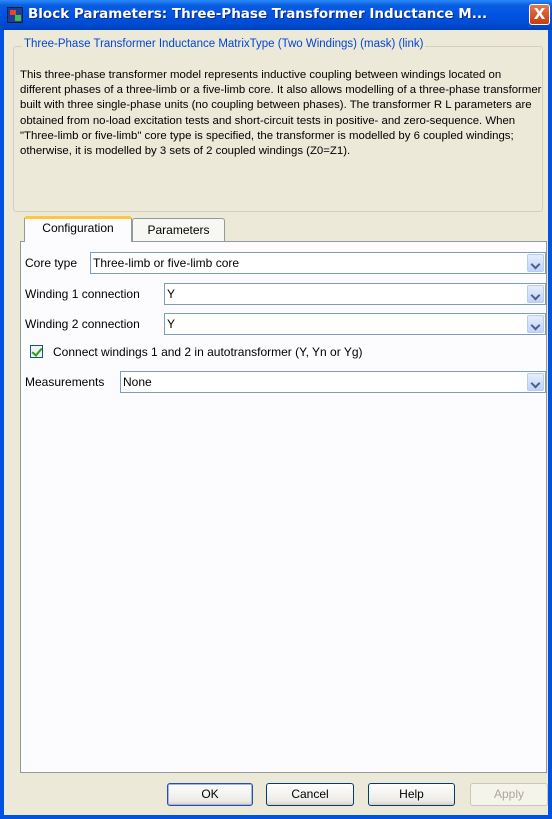 The width and height of the screenshot is (552, 819). I want to click on winding1-label: Winding 1 connection, so click(82, 294).